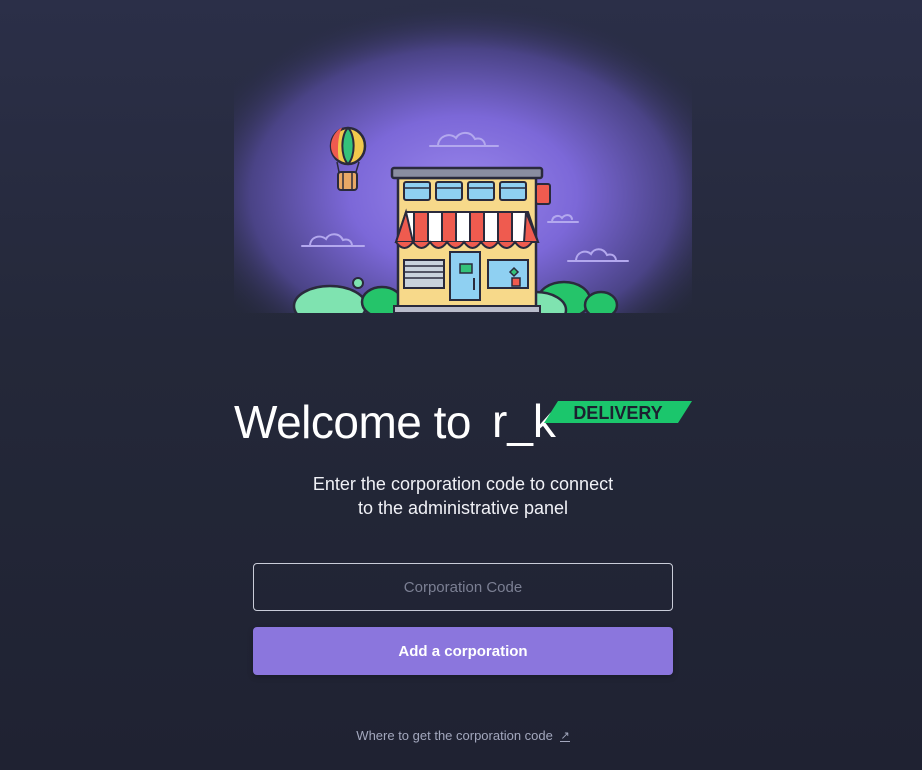 This screenshot has width=922, height=770. I want to click on welcome-prefix: Welcome to, so click(353, 422).